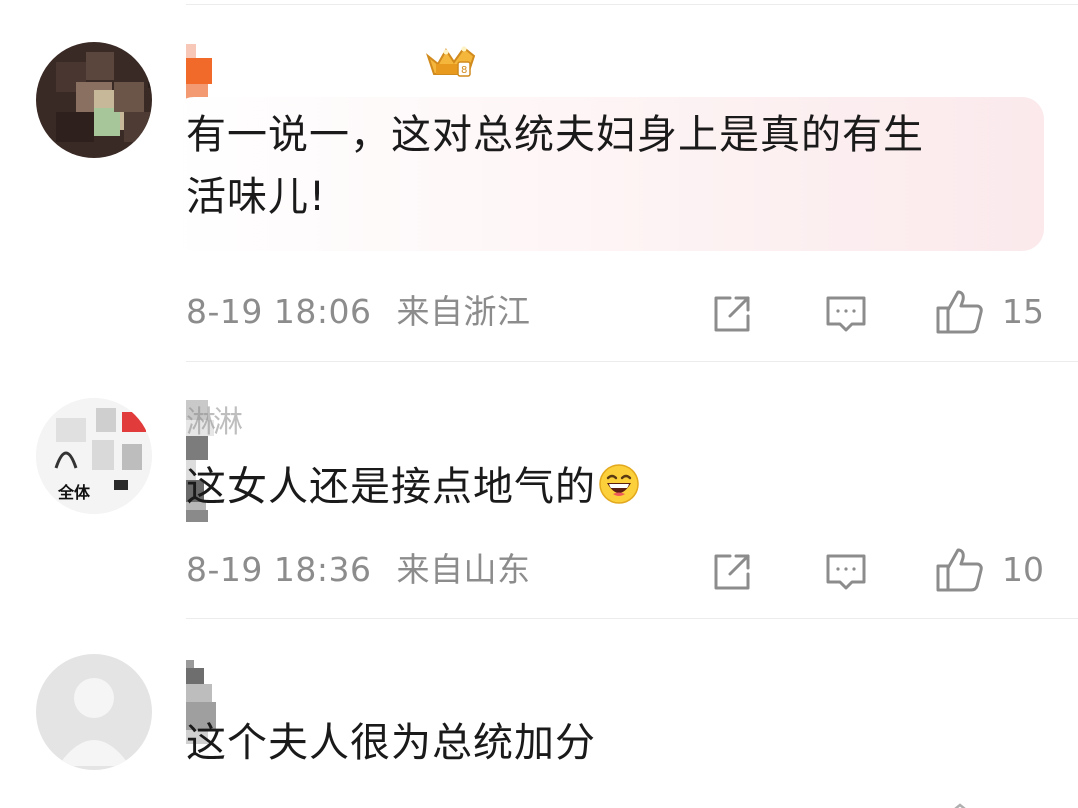  Describe the element at coordinates (463, 311) in the screenshot. I see `location: 来自浙江` at that location.